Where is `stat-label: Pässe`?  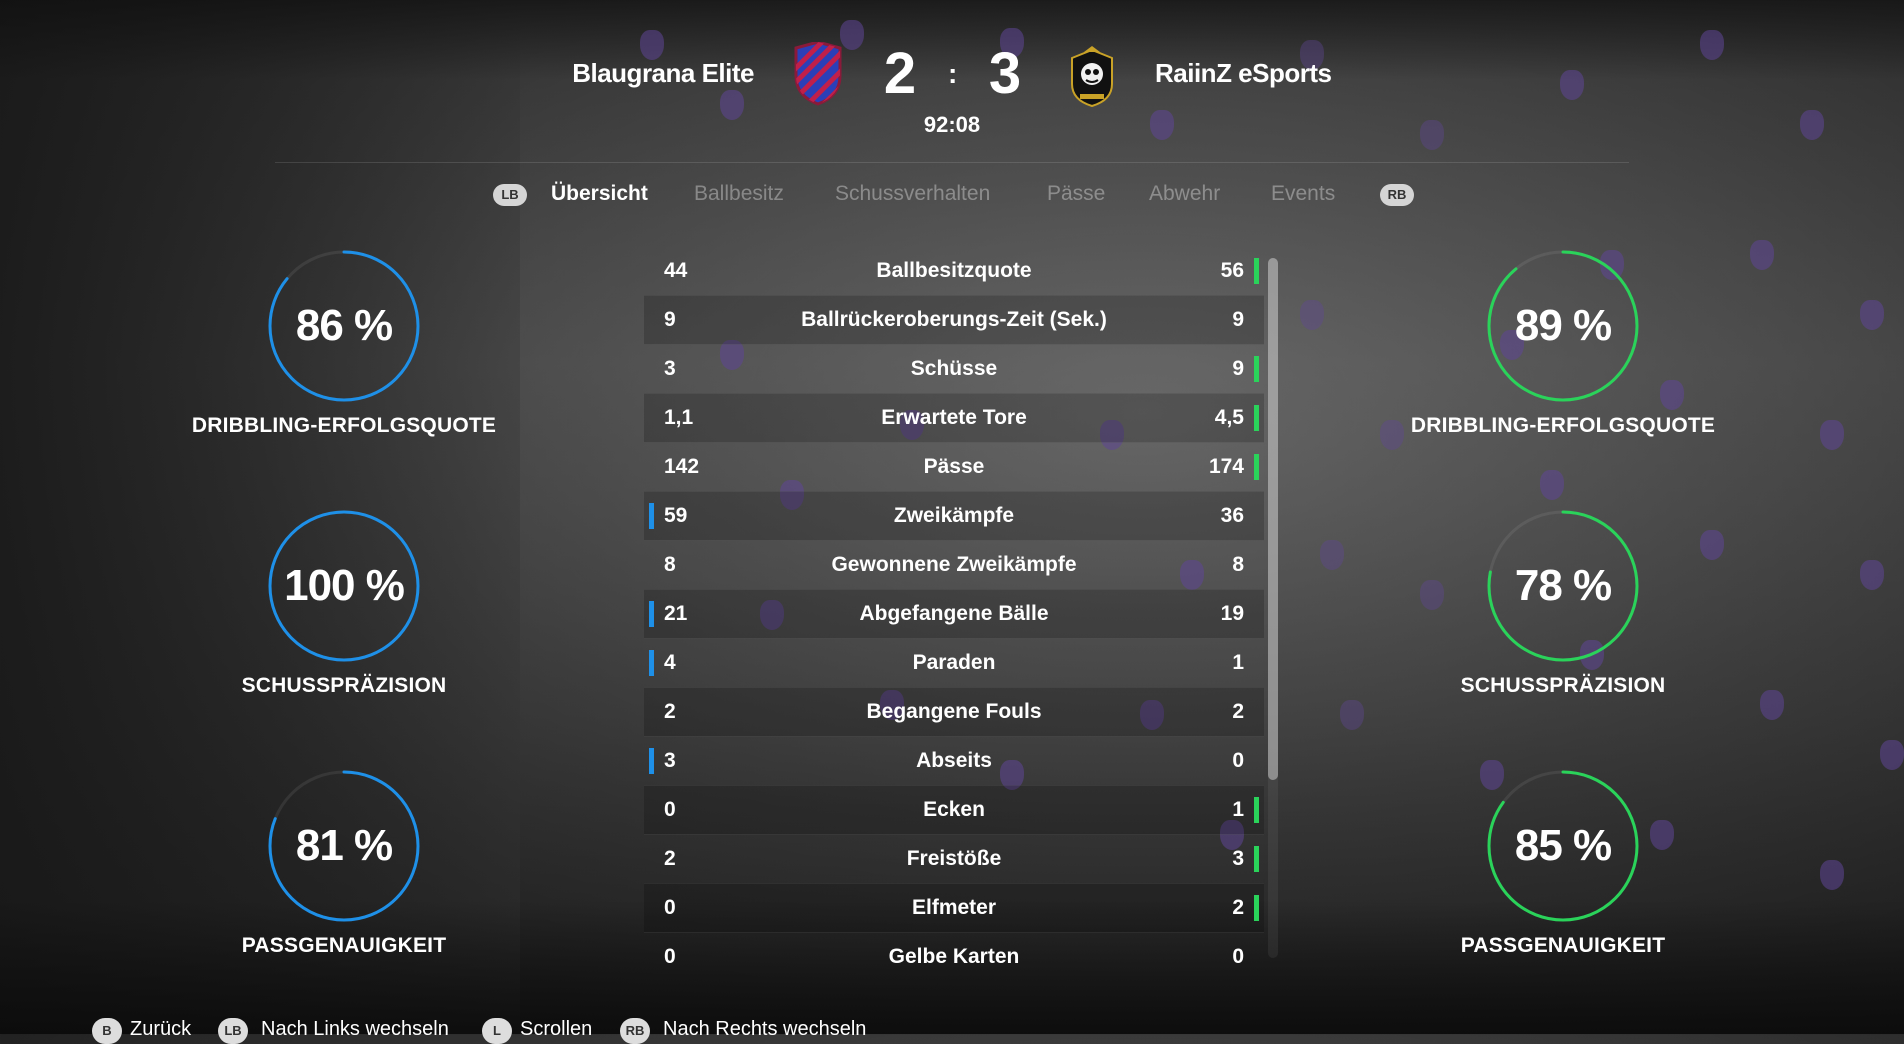
stat-label: Pässe is located at coordinates (954, 466).